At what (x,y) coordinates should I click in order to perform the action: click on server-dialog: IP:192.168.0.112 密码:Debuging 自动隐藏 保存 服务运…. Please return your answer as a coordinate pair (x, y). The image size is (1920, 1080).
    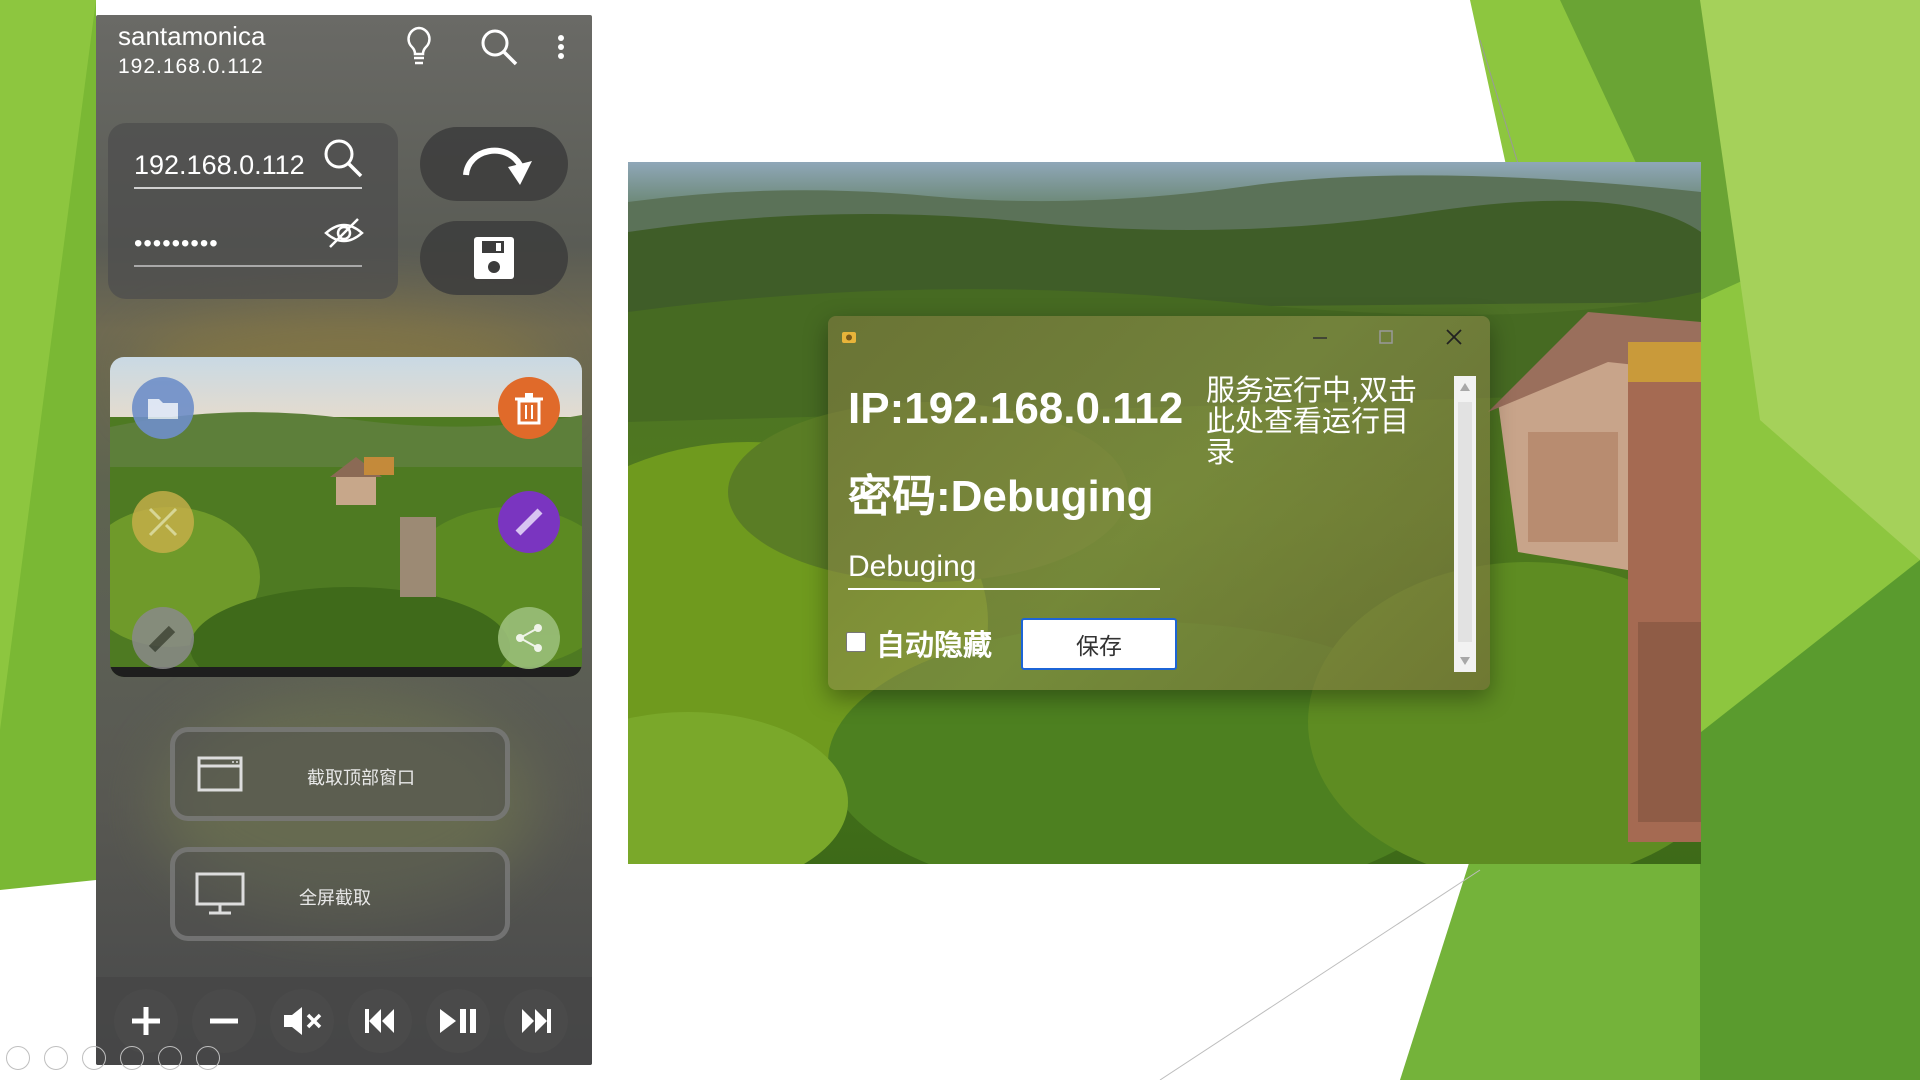
    Looking at the image, I should click on (1159, 503).